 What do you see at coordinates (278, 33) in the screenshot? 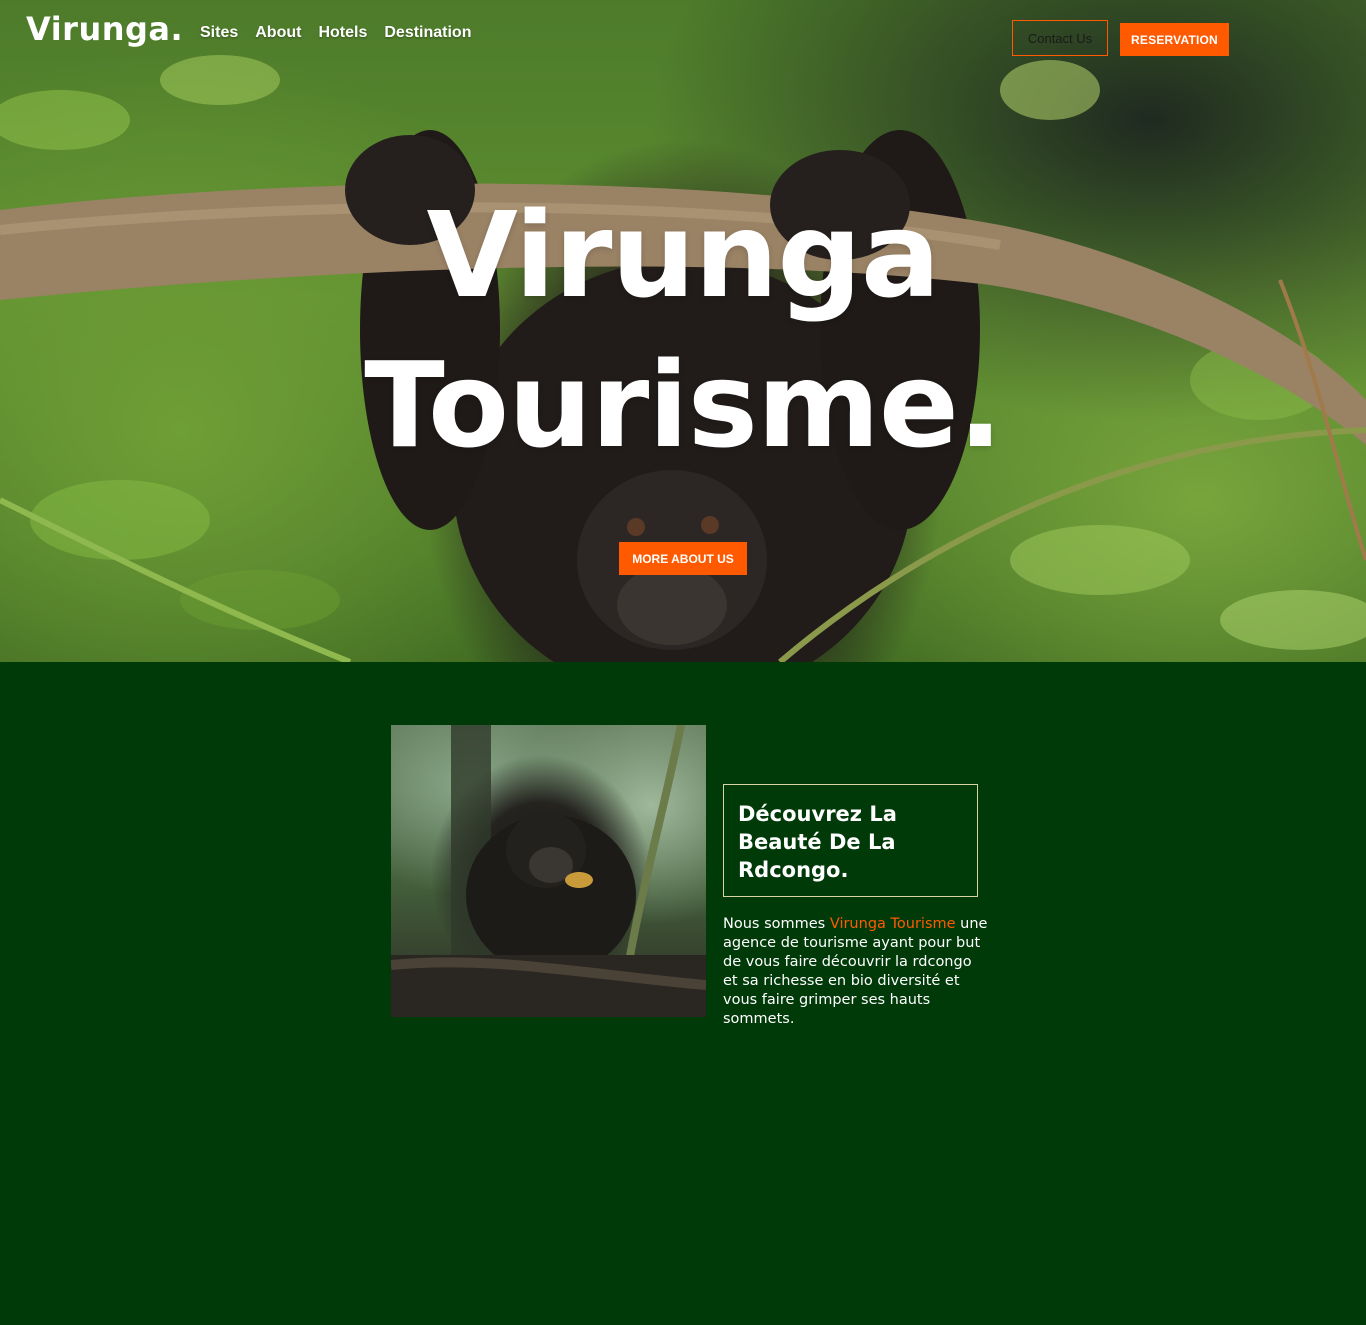
I see `nav-link-about: About` at bounding box center [278, 33].